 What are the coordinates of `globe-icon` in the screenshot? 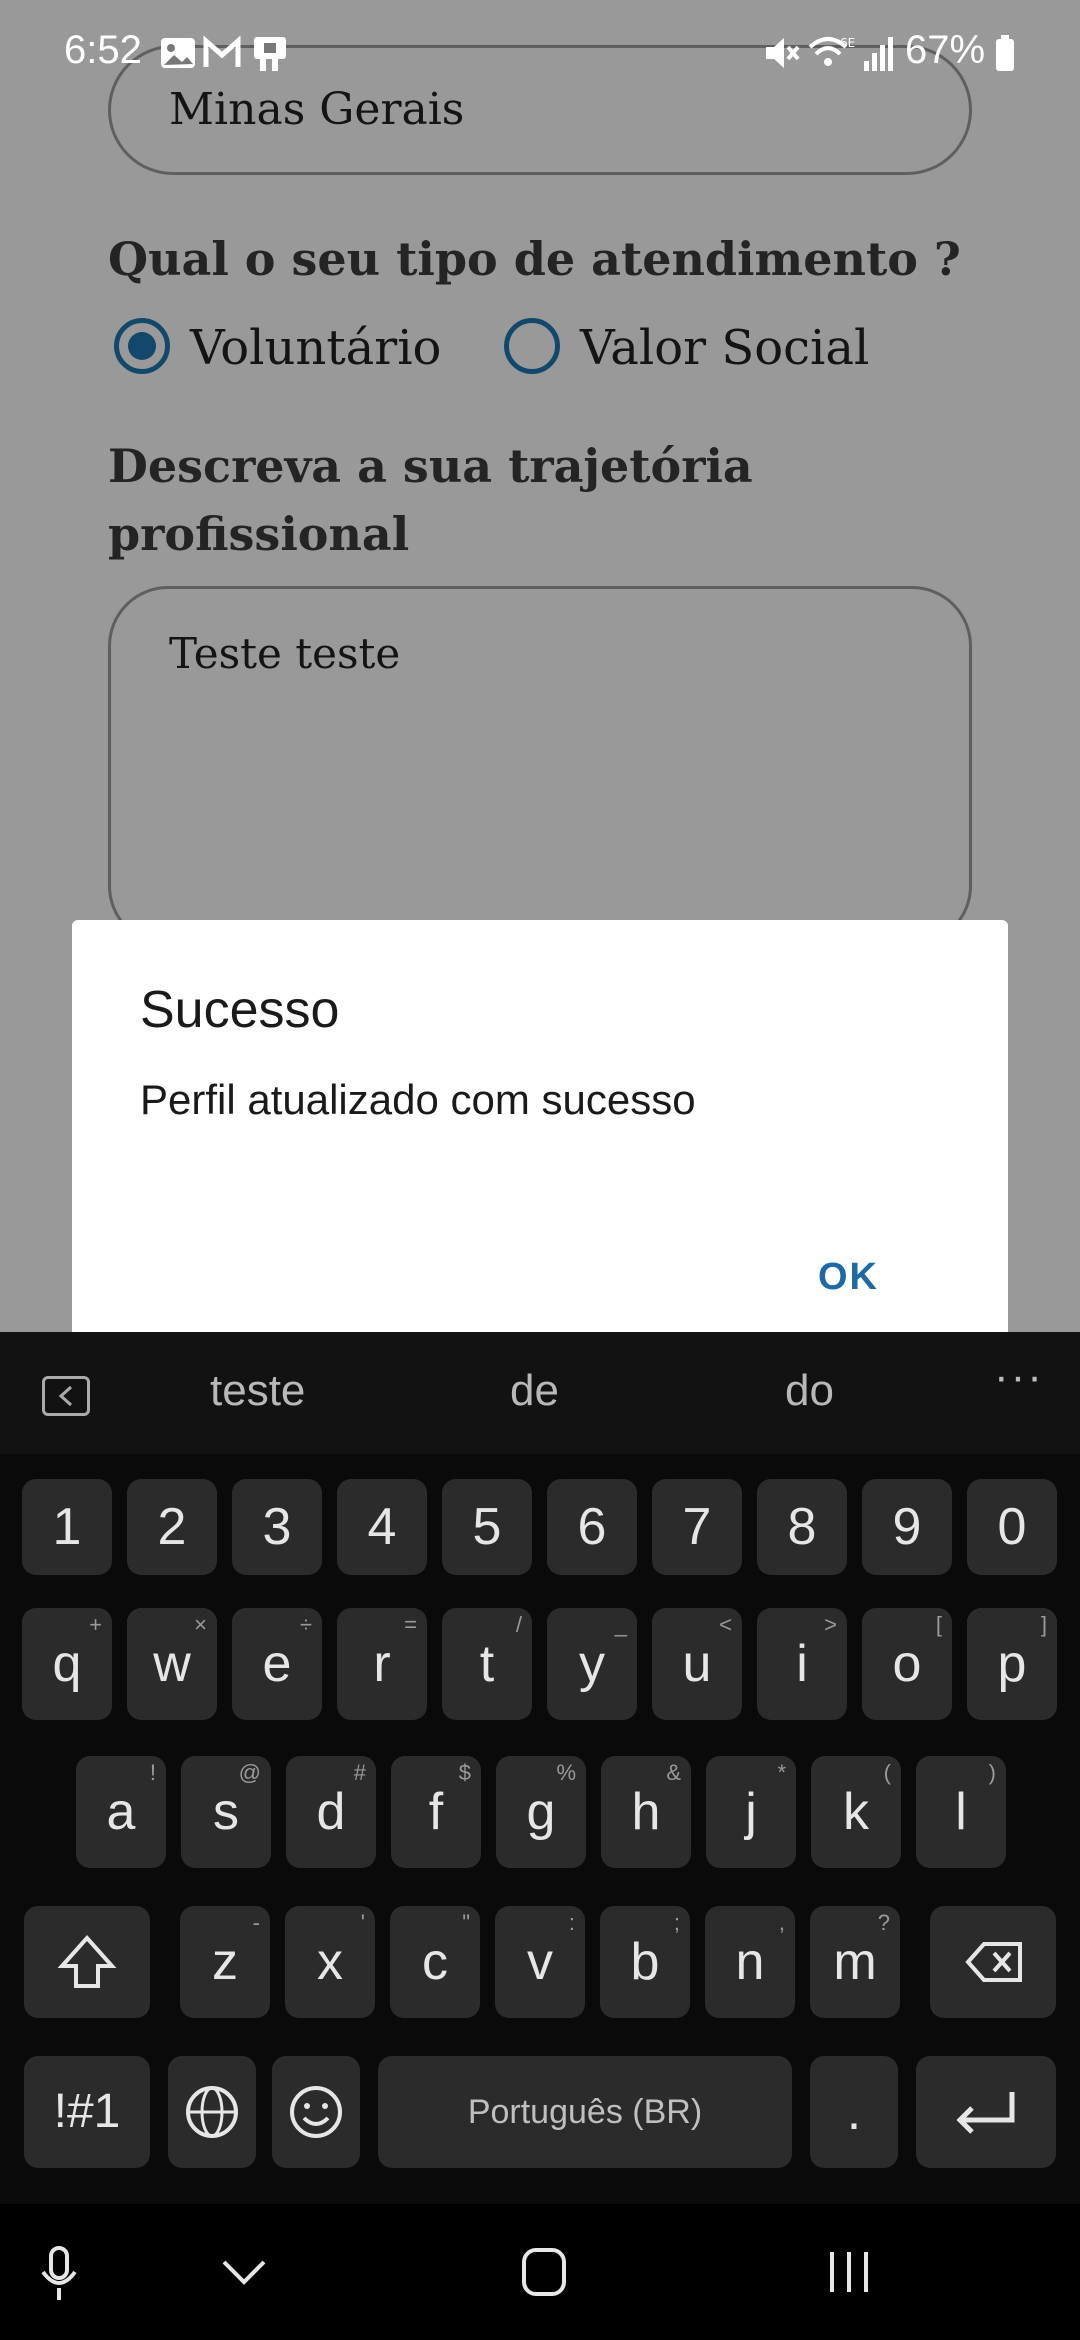 It's located at (212, 2112).